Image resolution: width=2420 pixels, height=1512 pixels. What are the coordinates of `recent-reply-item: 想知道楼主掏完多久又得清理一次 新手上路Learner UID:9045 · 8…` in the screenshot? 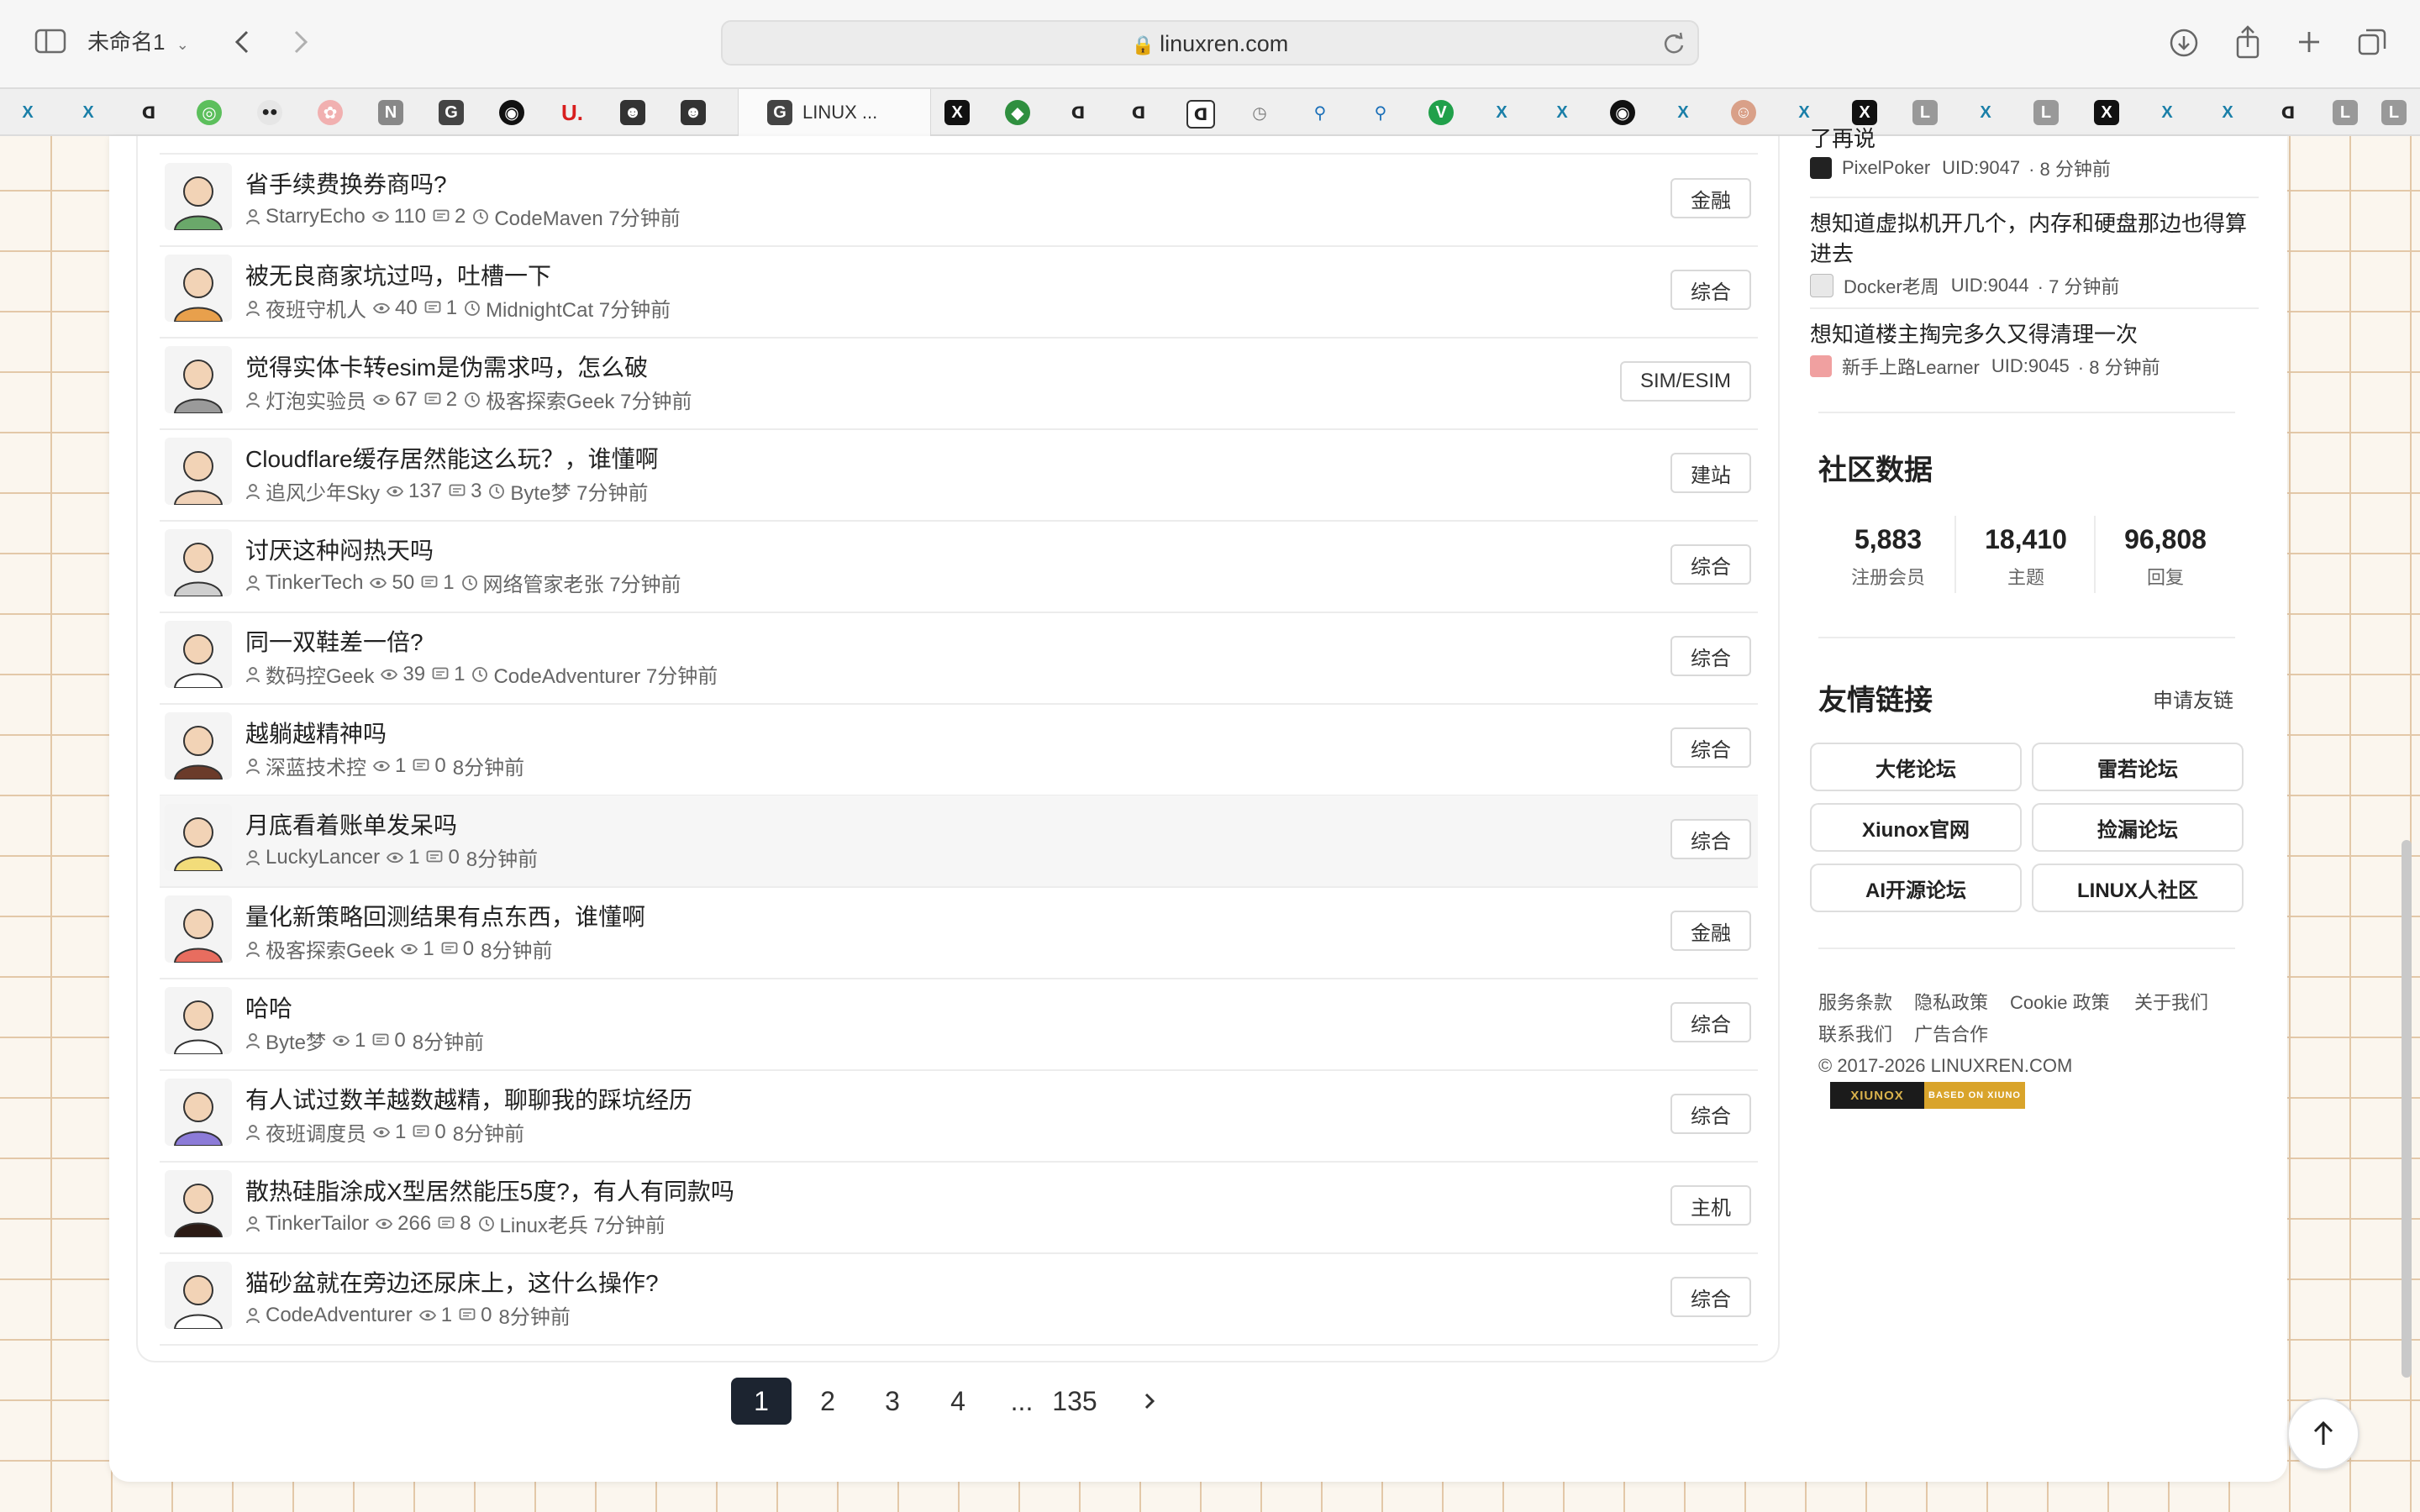 It's located at (2035, 349).